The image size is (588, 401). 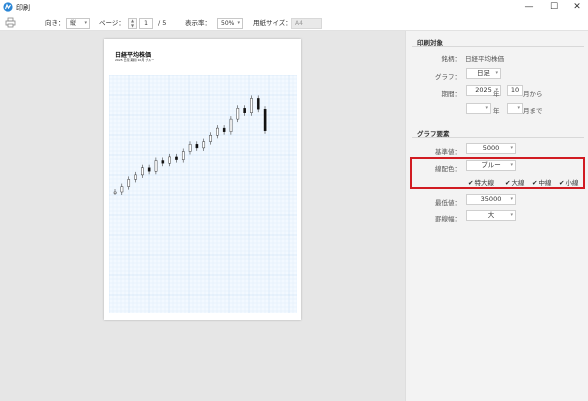 I want to click on start-year-value: 2025, so click(x=483, y=90).